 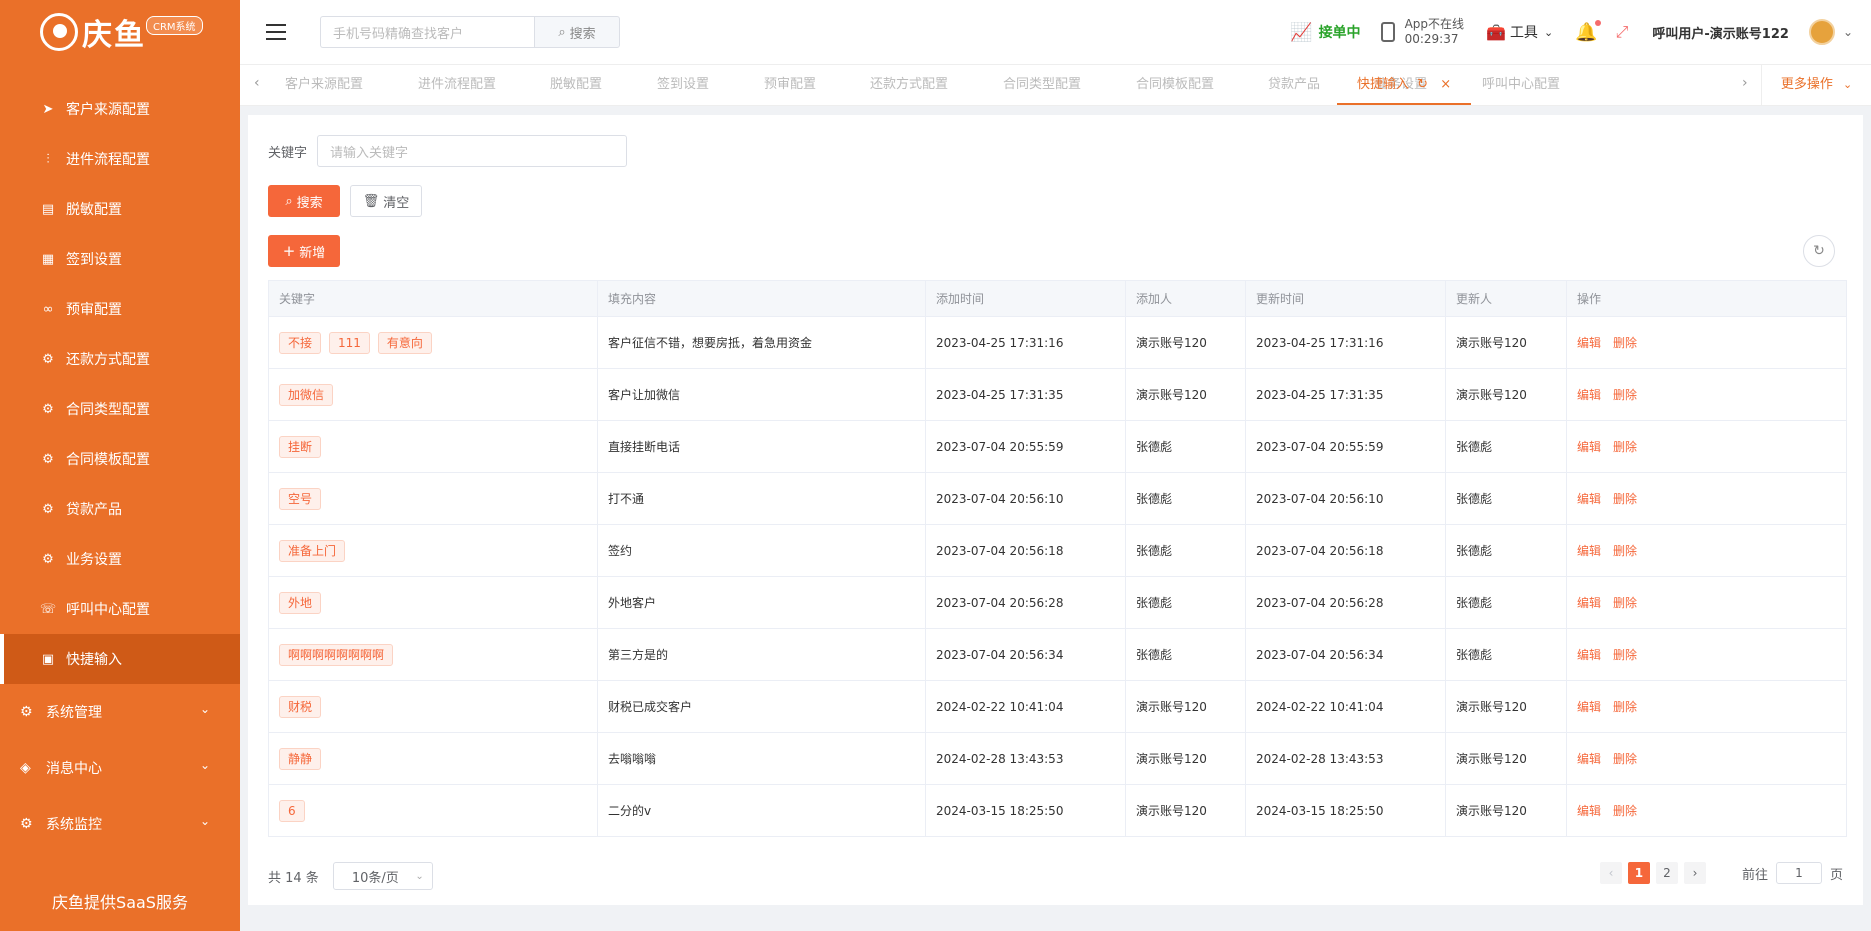 What do you see at coordinates (386, 201) in the screenshot?
I see `clear-button: 🗑 清空` at bounding box center [386, 201].